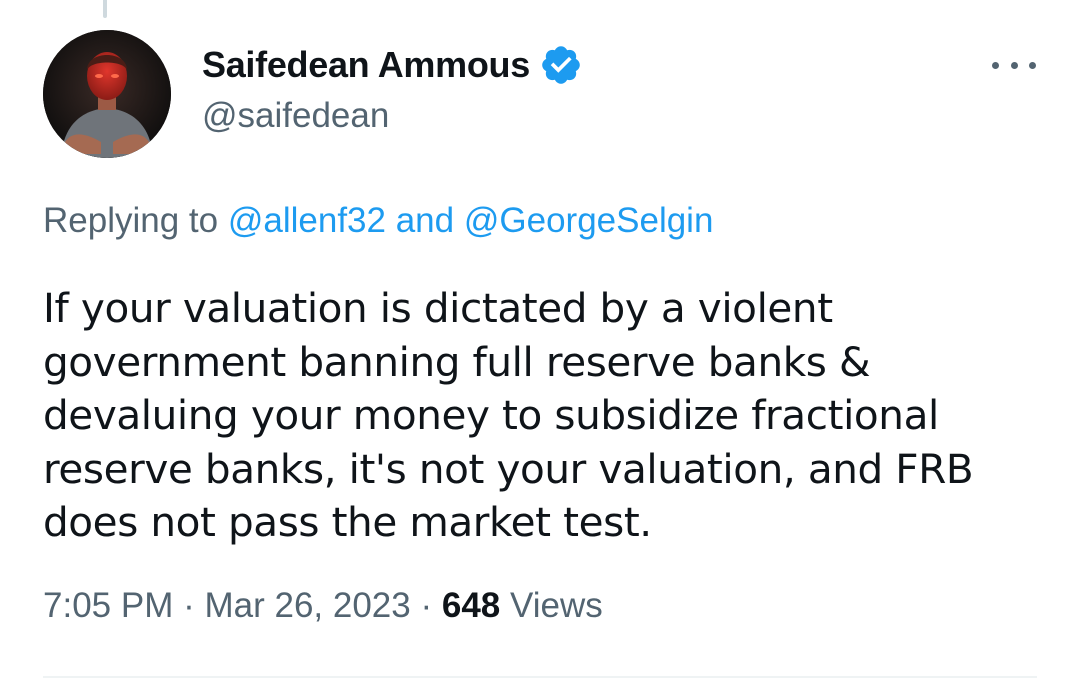  I want to click on views-count: 648, so click(471, 605).